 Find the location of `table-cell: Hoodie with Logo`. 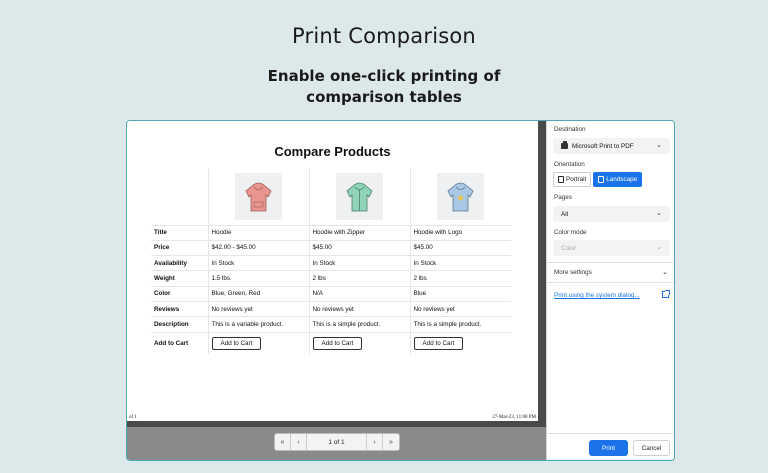

table-cell: Hoodie with Logo is located at coordinates (460, 233).